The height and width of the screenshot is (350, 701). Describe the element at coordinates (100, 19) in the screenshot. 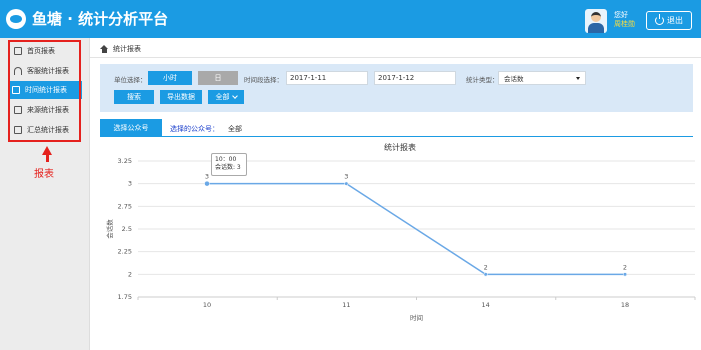

I see `app-title: 鱼塘 · 统计分析平台` at that location.